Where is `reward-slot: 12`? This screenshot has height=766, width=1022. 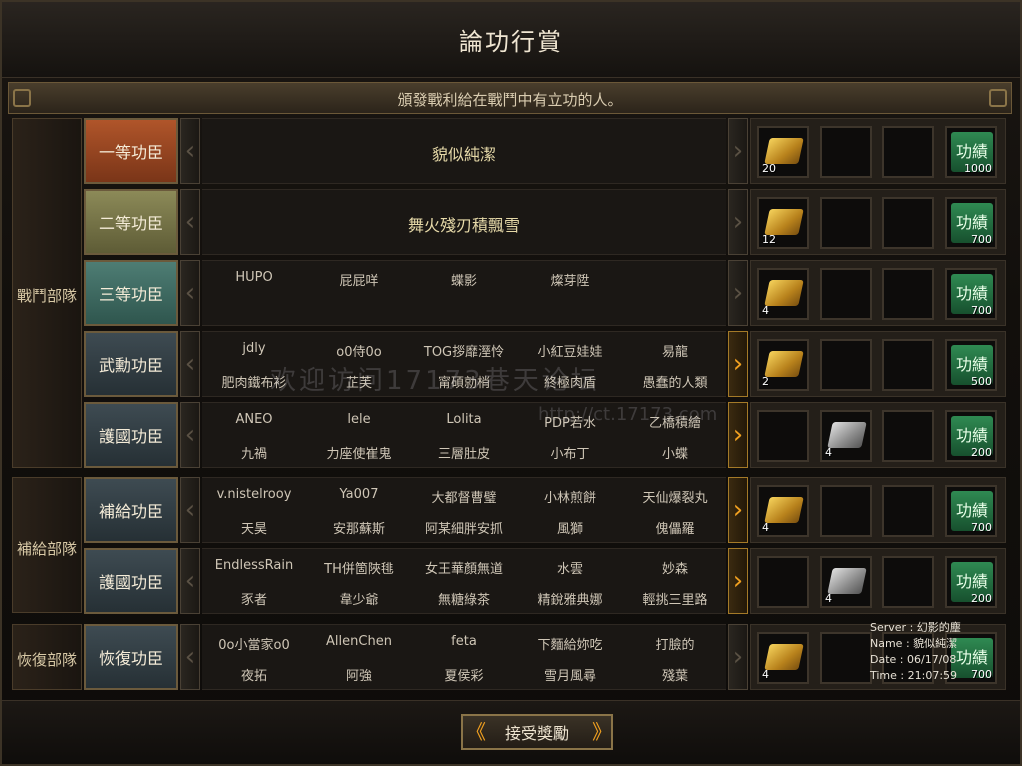
reward-slot: 12 is located at coordinates (783, 223).